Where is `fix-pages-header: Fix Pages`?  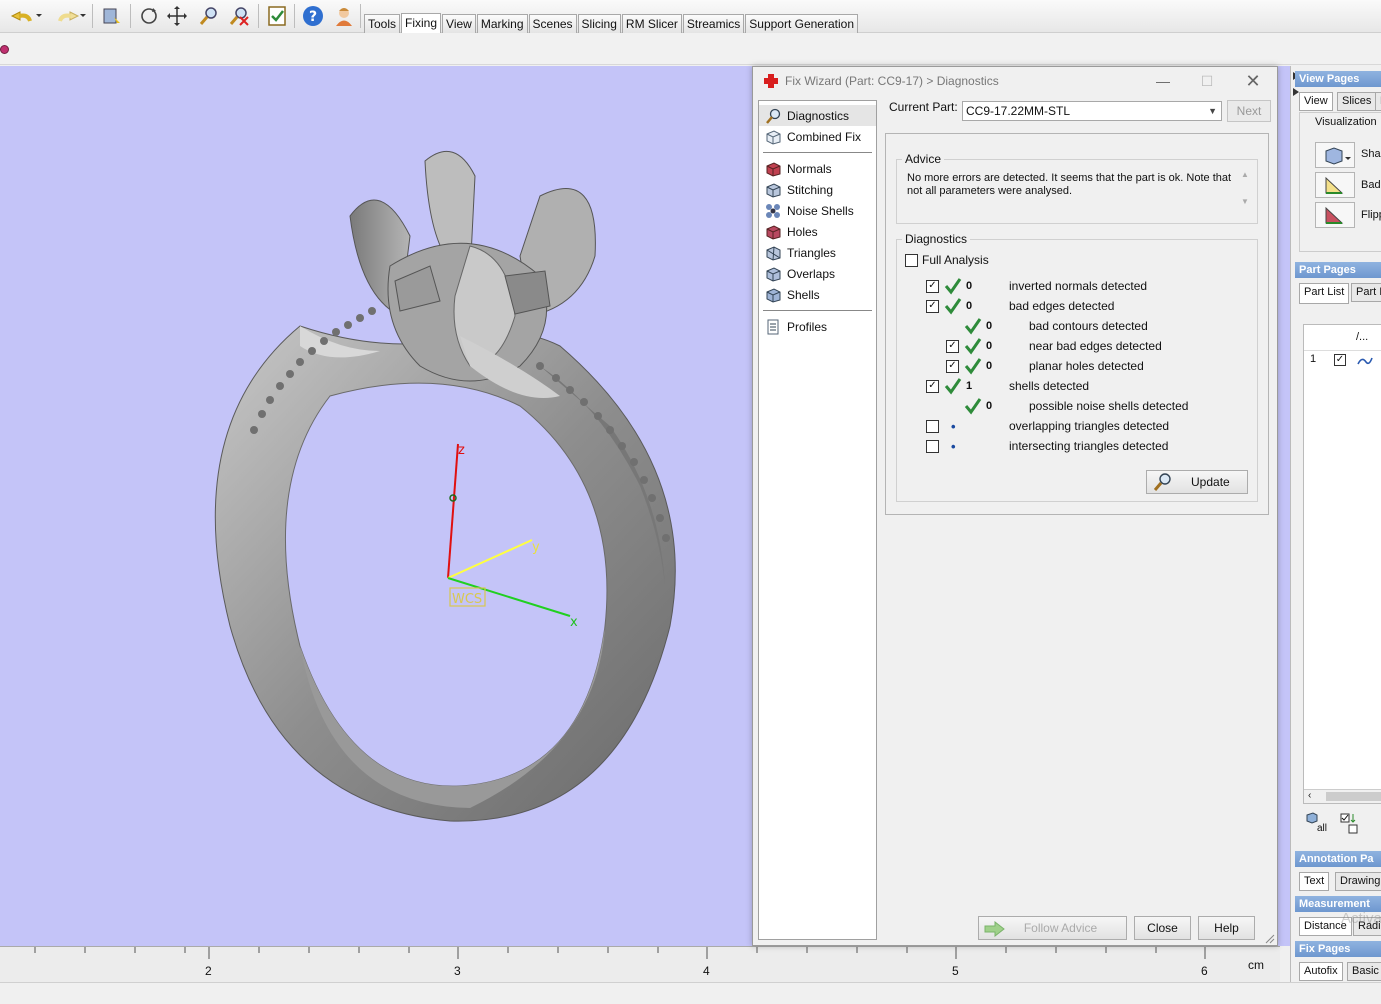 fix-pages-header: Fix Pages is located at coordinates (1338, 949).